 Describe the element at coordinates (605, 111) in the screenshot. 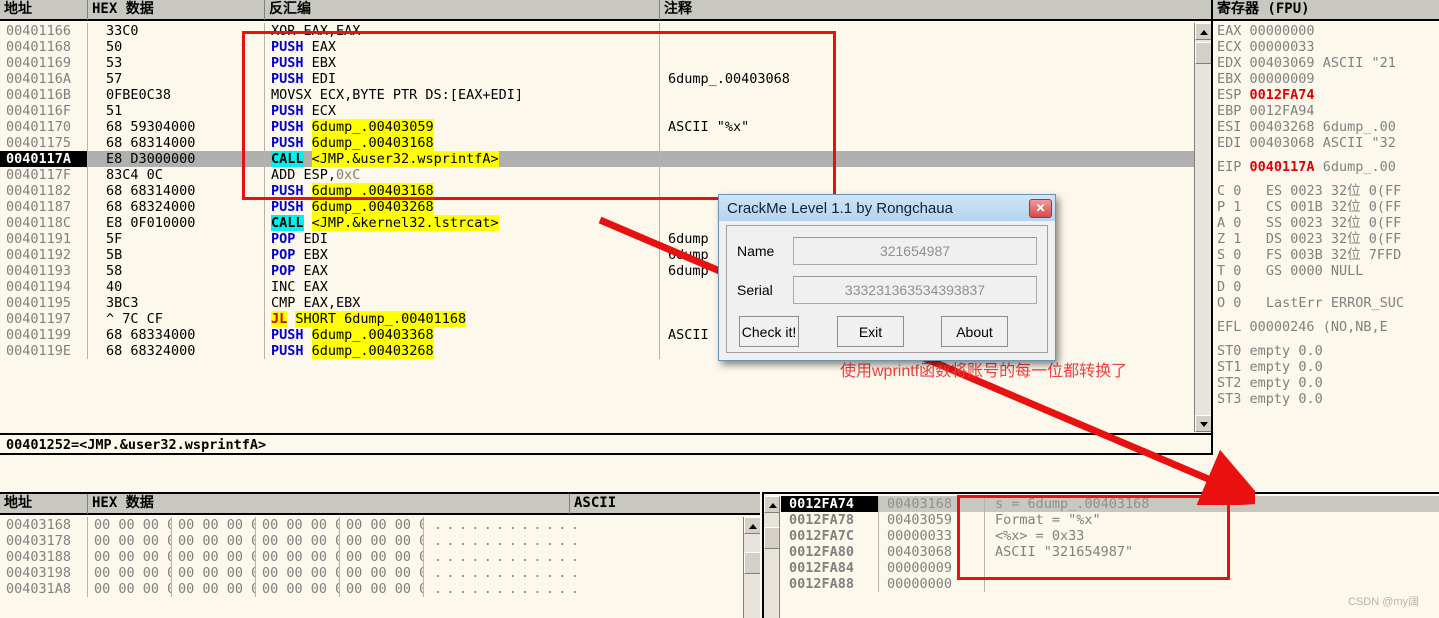

I see `disassembly-row: 0040116F 51 PUSH ECX` at that location.